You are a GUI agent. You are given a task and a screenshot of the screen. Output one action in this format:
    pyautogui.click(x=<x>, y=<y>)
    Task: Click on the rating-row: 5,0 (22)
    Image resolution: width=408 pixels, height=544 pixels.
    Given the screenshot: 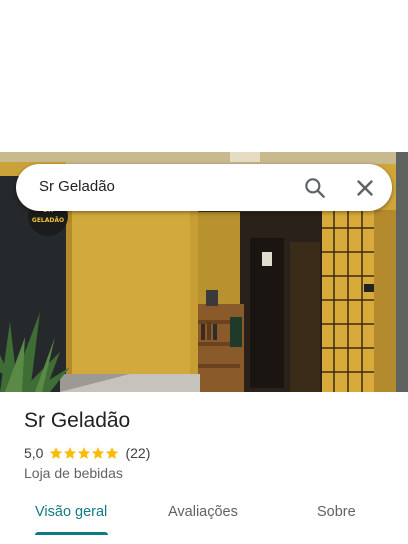 What is the action you would take?
    pyautogui.click(x=87, y=453)
    